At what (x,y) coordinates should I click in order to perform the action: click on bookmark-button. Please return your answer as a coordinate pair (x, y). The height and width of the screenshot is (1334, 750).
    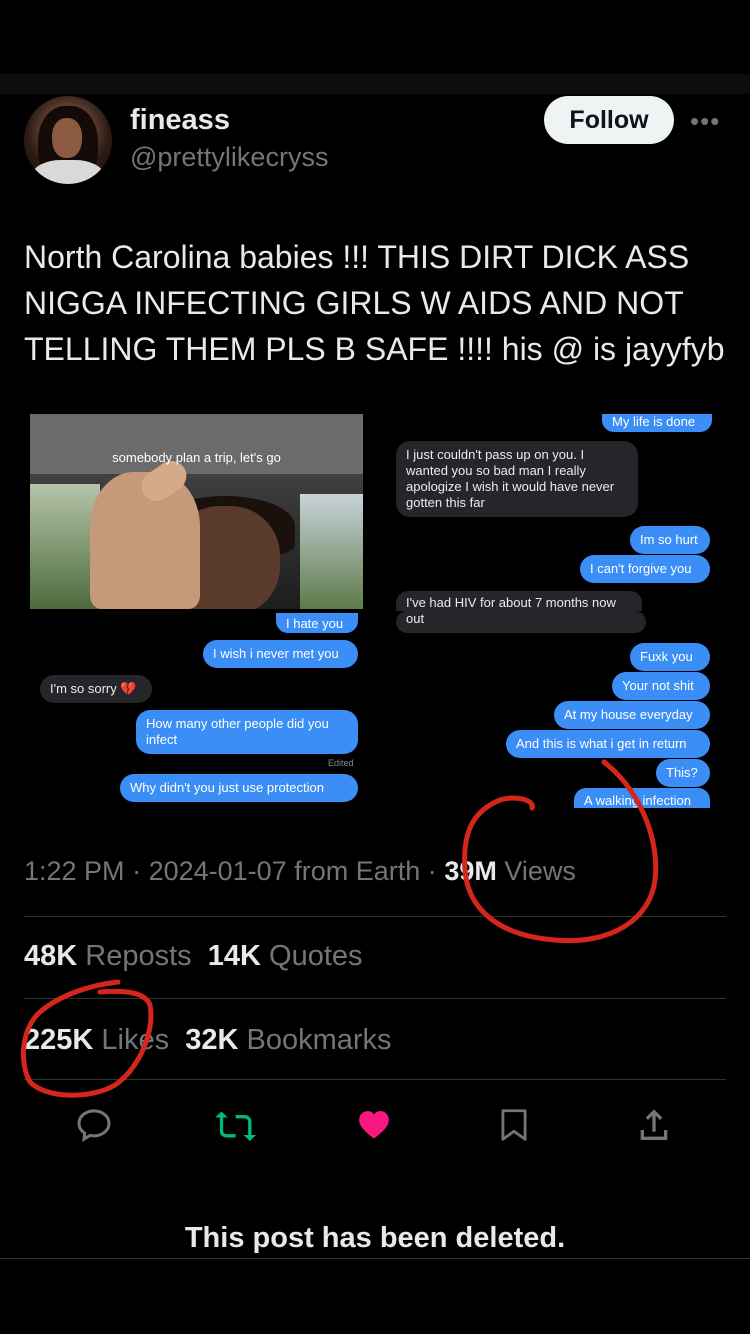
    Looking at the image, I should click on (514, 1125).